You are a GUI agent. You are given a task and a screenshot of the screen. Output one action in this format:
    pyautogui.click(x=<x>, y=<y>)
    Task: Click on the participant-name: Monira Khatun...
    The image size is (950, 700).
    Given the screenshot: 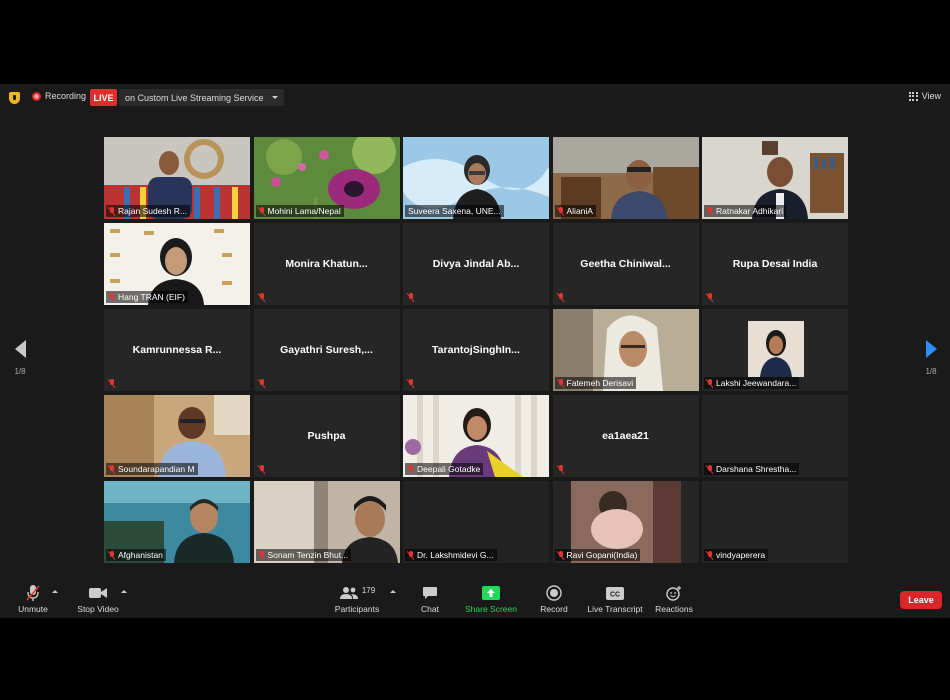 What is the action you would take?
    pyautogui.click(x=326, y=264)
    